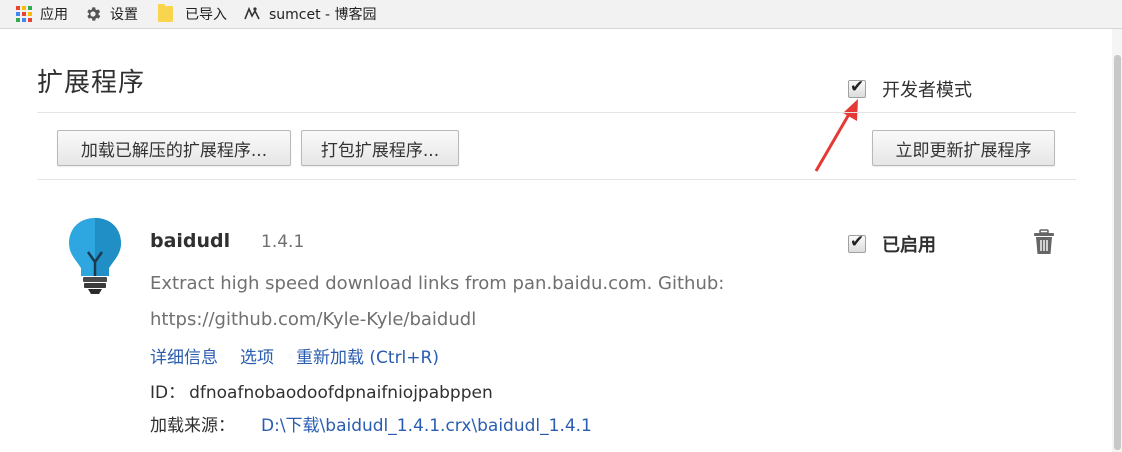 The image size is (1122, 452). What do you see at coordinates (95, 256) in the screenshot?
I see `lightbulb-icon` at bounding box center [95, 256].